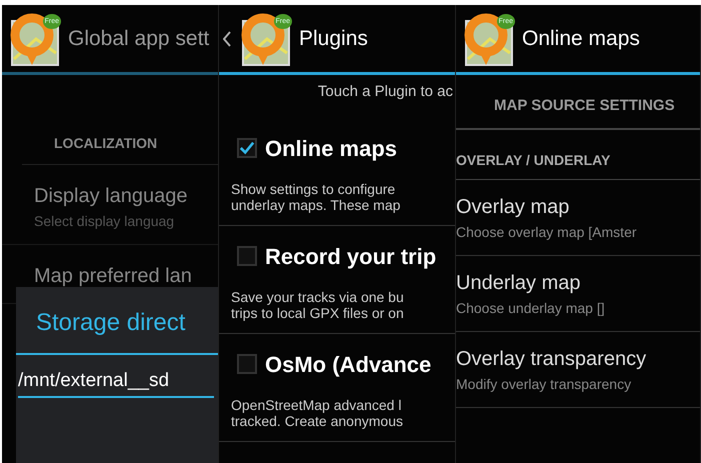 Image resolution: width=701 pixels, height=463 pixels. What do you see at coordinates (578, 165) in the screenshot?
I see `section-header: OVERLAY / UNDERLAY` at bounding box center [578, 165].